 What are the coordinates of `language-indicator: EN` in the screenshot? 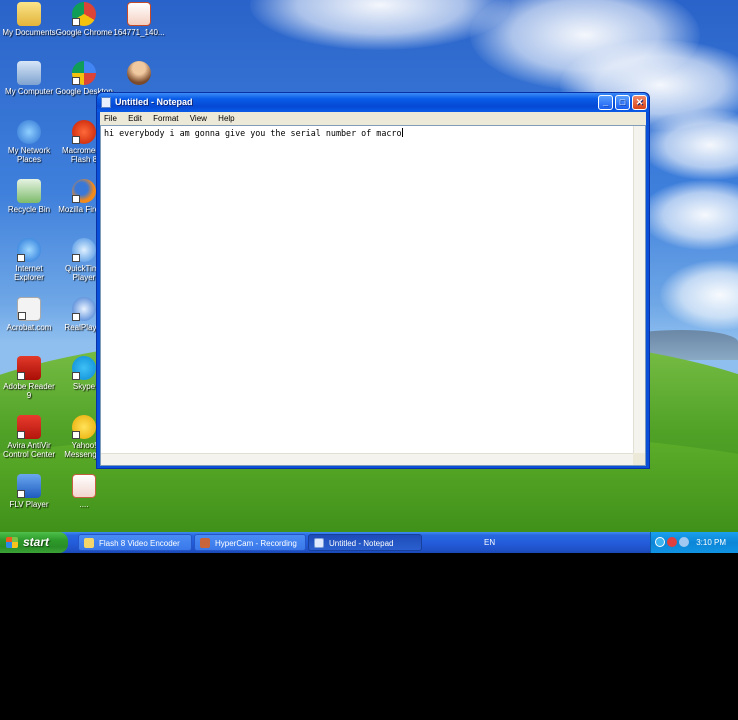 It's located at (489, 542).